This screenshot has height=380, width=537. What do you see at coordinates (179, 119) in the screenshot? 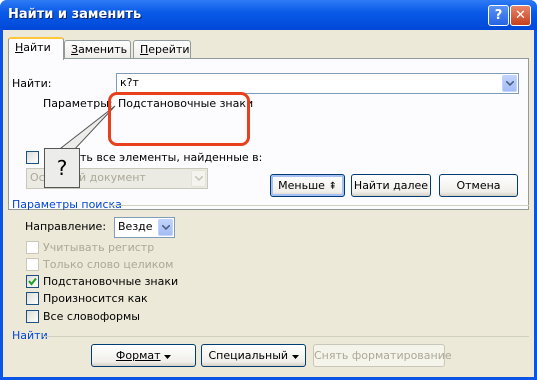
I see `highlight-annotation` at bounding box center [179, 119].